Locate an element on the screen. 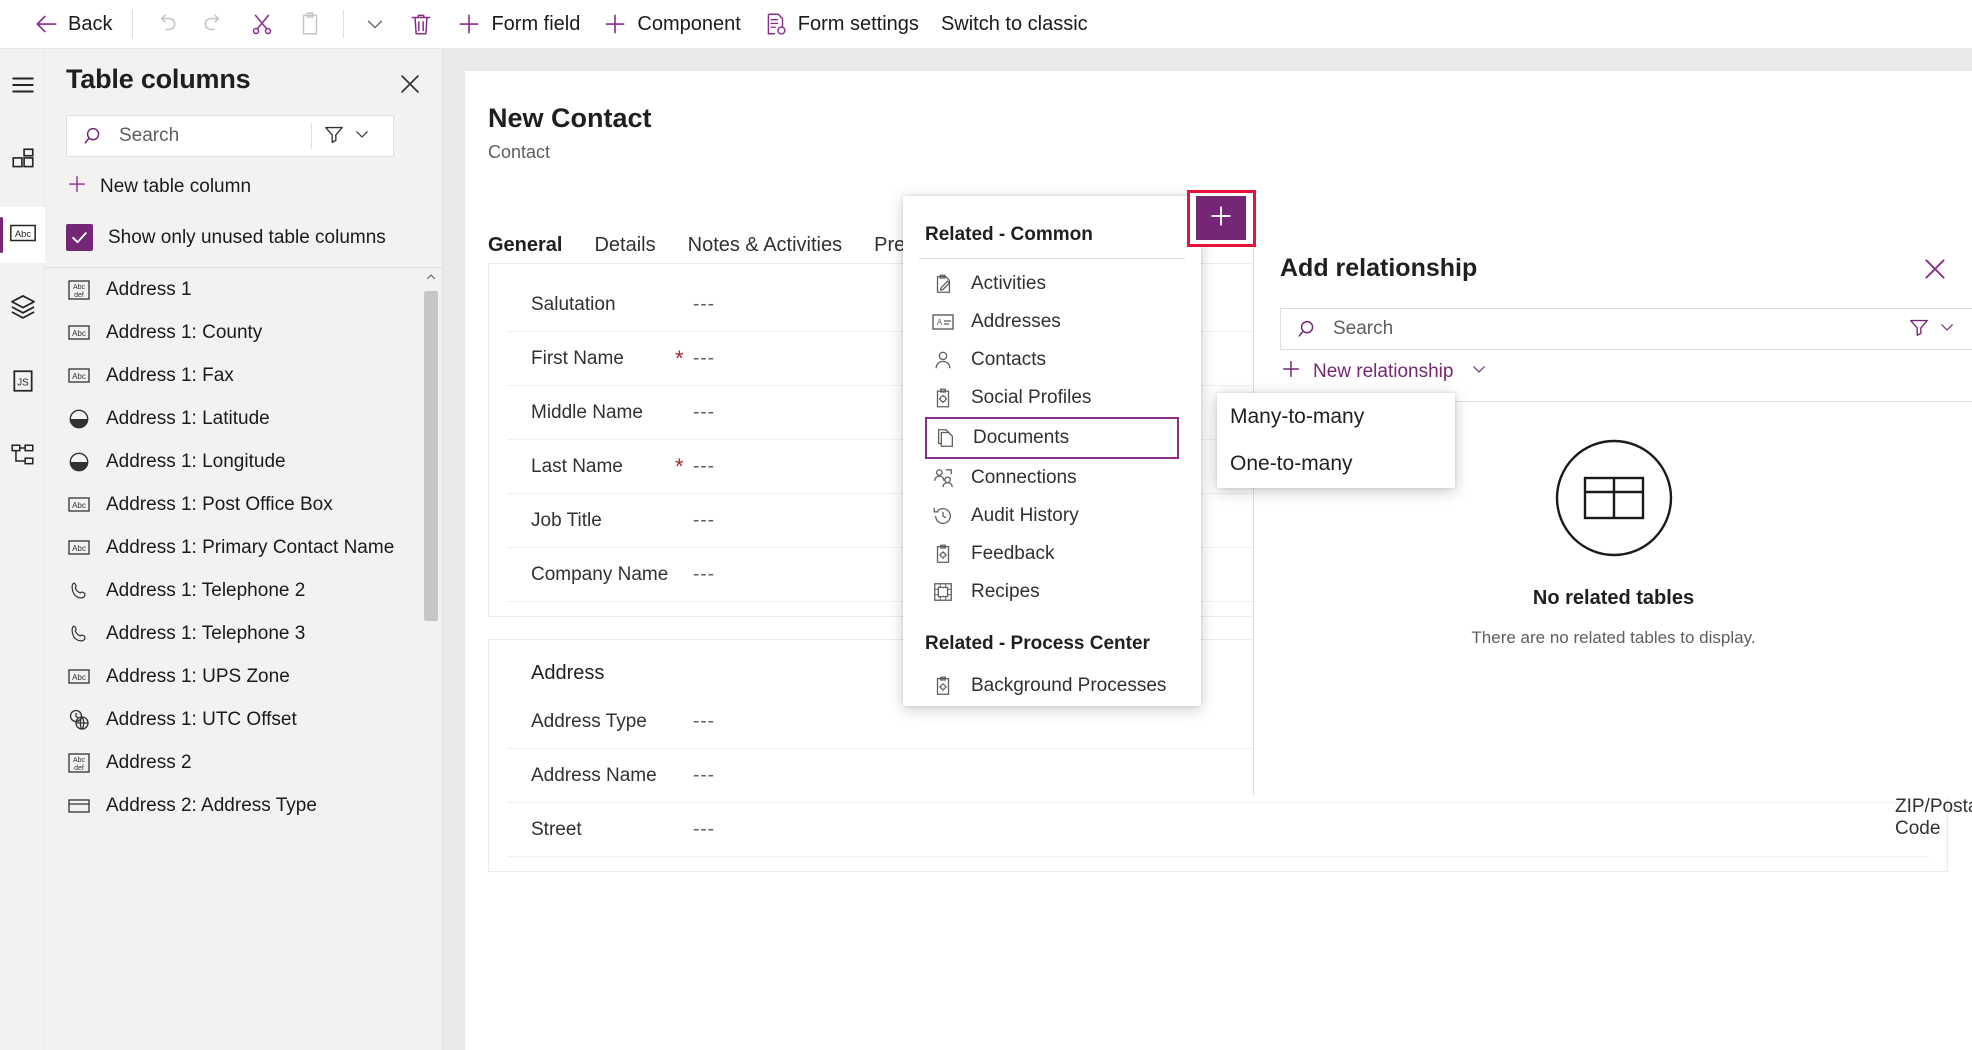 The image size is (1972, 1050). more-commands-button is located at coordinates (375, 24).